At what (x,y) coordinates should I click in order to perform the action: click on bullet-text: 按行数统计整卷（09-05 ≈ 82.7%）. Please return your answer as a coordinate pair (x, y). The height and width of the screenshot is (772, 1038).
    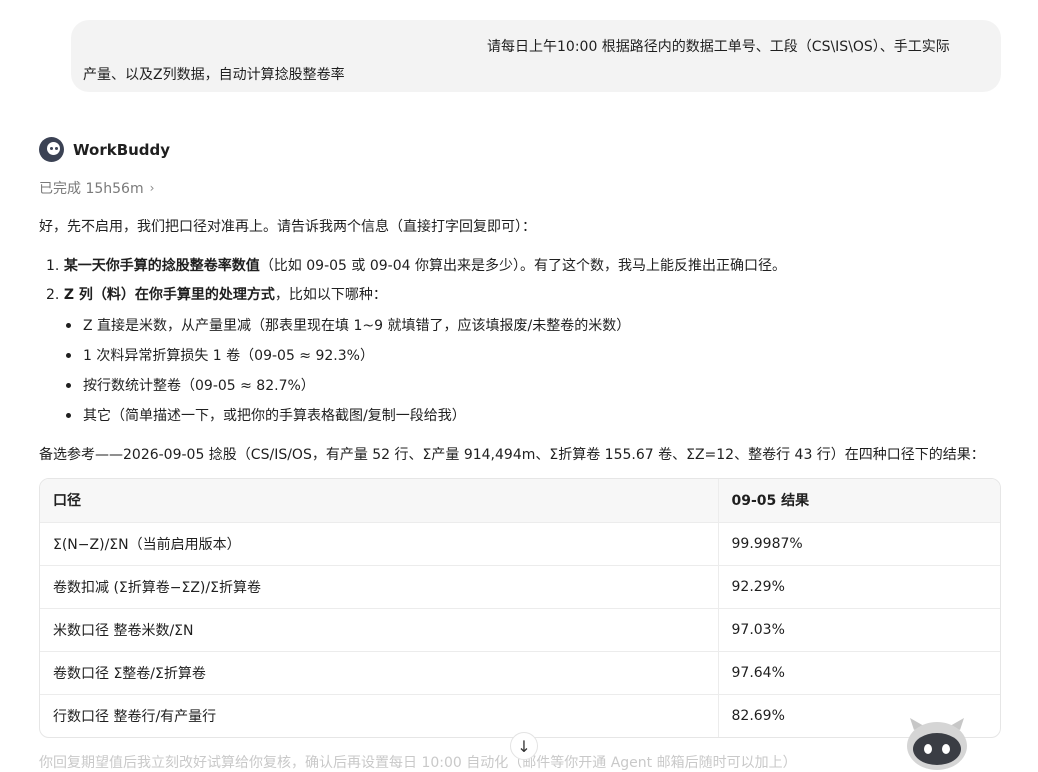
    Looking at the image, I should click on (199, 386).